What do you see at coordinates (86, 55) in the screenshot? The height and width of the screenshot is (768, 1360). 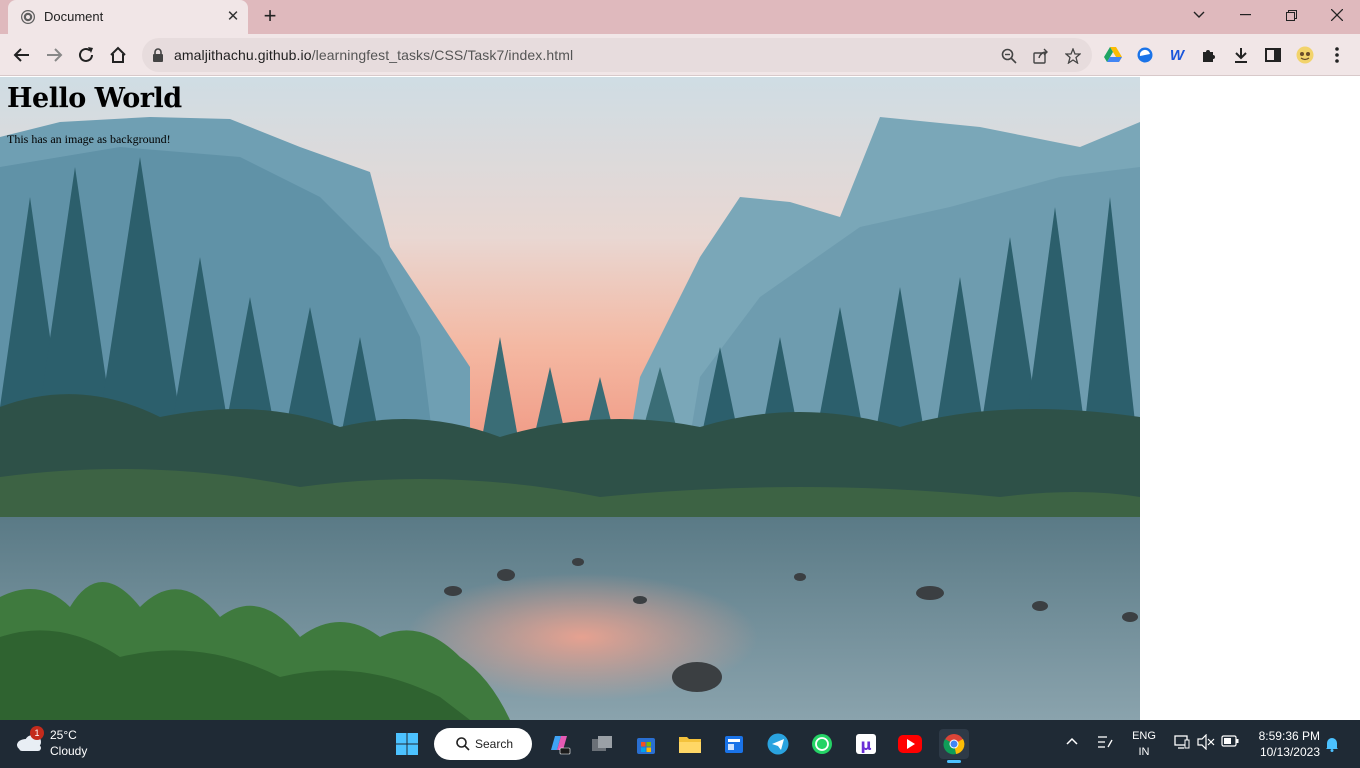 I see `reload-button` at bounding box center [86, 55].